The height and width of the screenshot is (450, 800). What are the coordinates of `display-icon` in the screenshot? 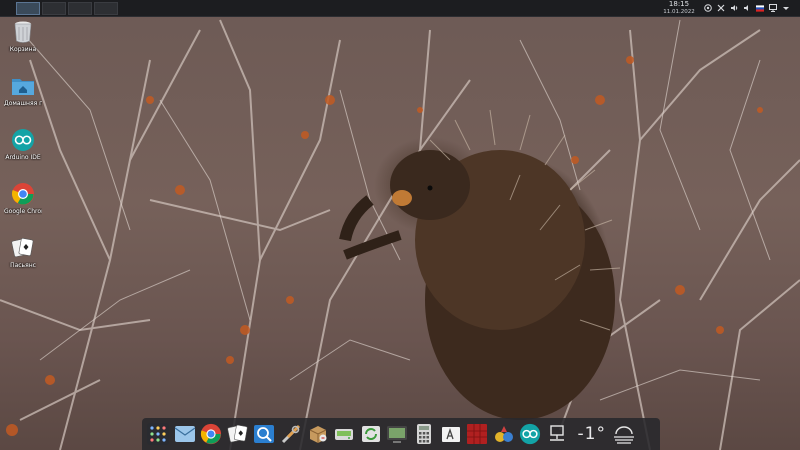 It's located at (773, 8).